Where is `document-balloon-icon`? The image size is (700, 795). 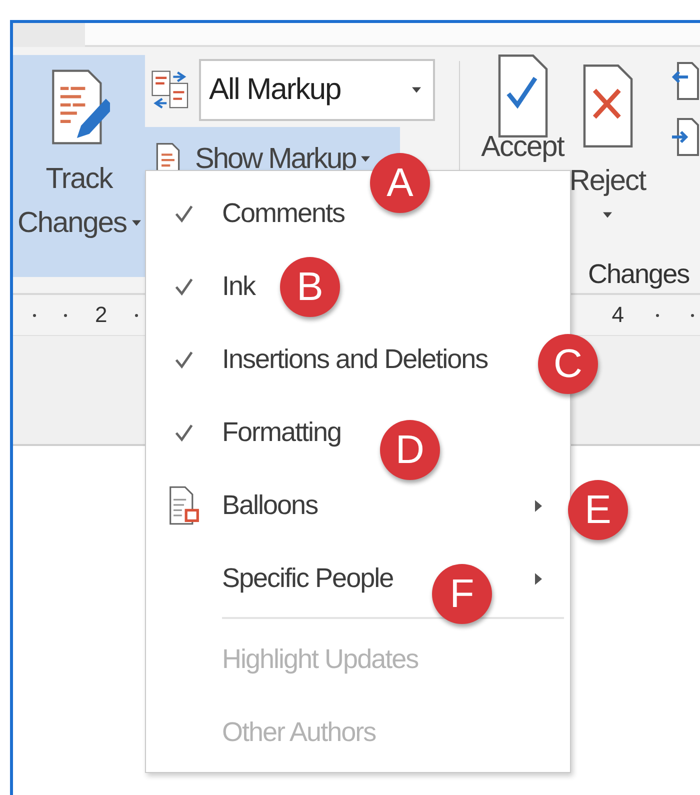 document-balloon-icon is located at coordinates (184, 505).